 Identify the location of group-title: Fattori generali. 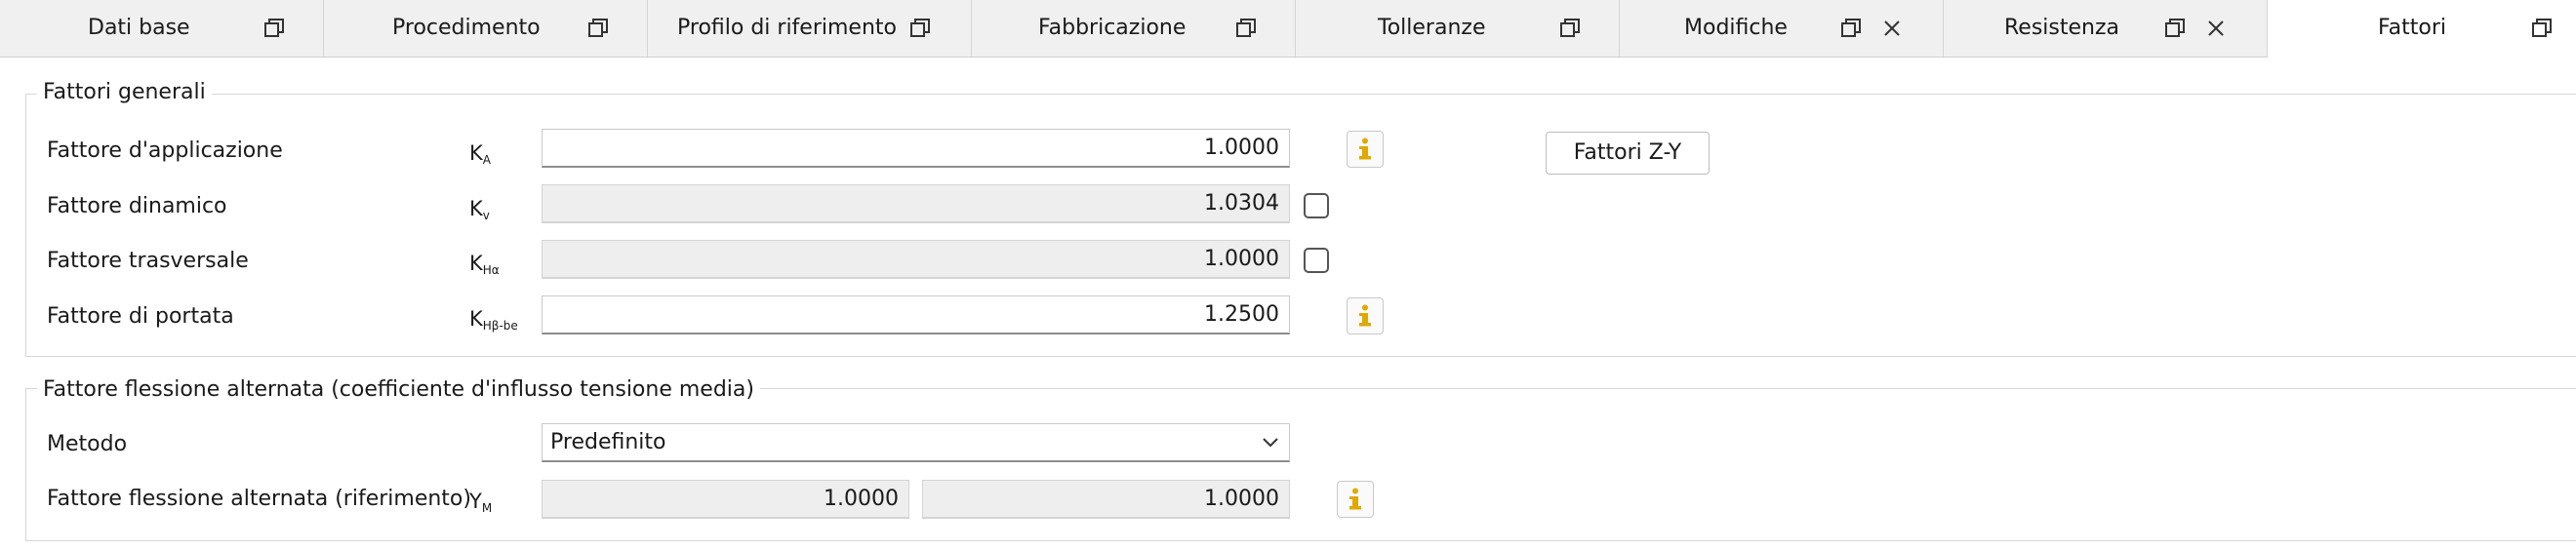
(124, 92).